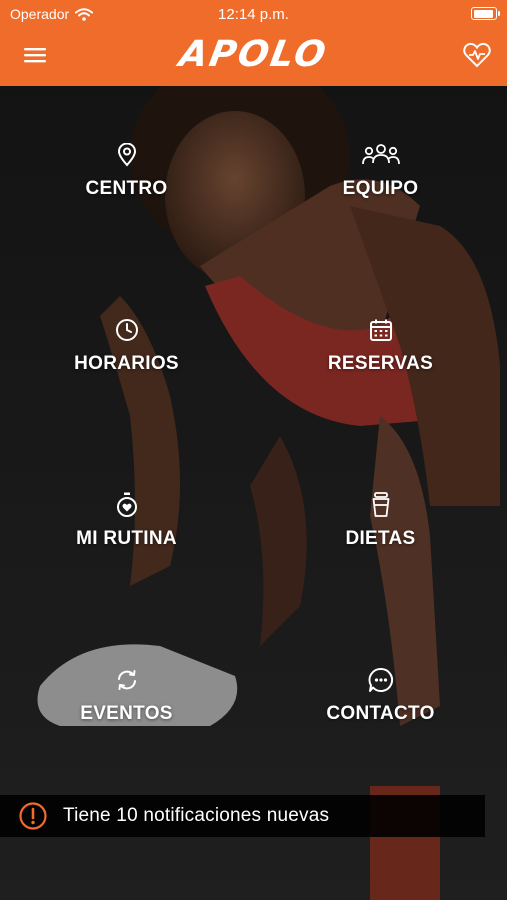  I want to click on menu-item-mi-rutina: MI RUTINA, so click(126, 523).